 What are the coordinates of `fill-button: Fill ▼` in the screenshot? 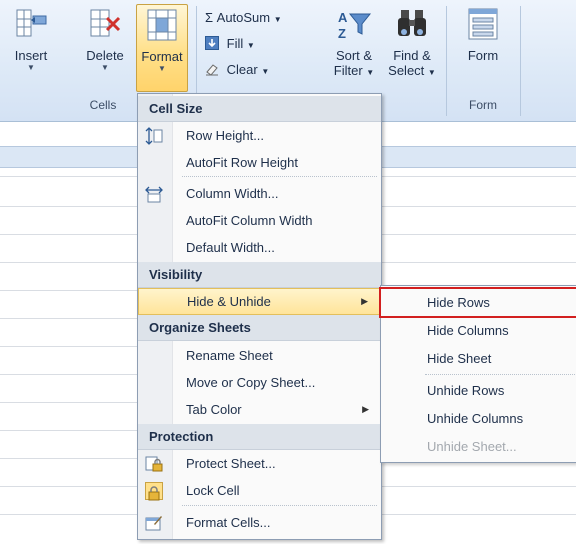 It's located at (230, 44).